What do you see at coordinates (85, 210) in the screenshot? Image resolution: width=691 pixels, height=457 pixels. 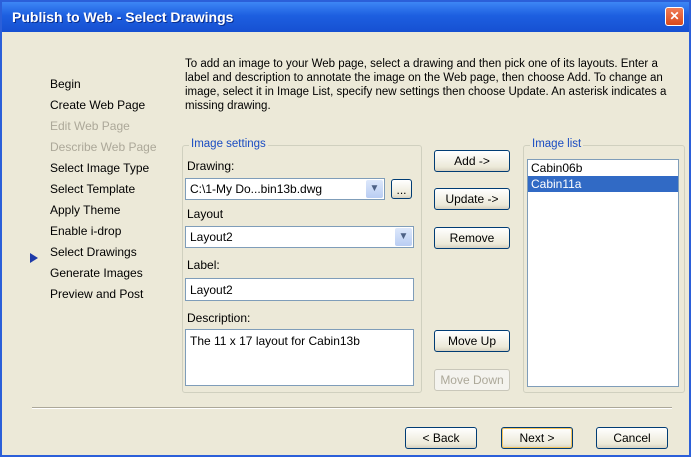 I see `nav-step-apply-theme: Apply Theme` at bounding box center [85, 210].